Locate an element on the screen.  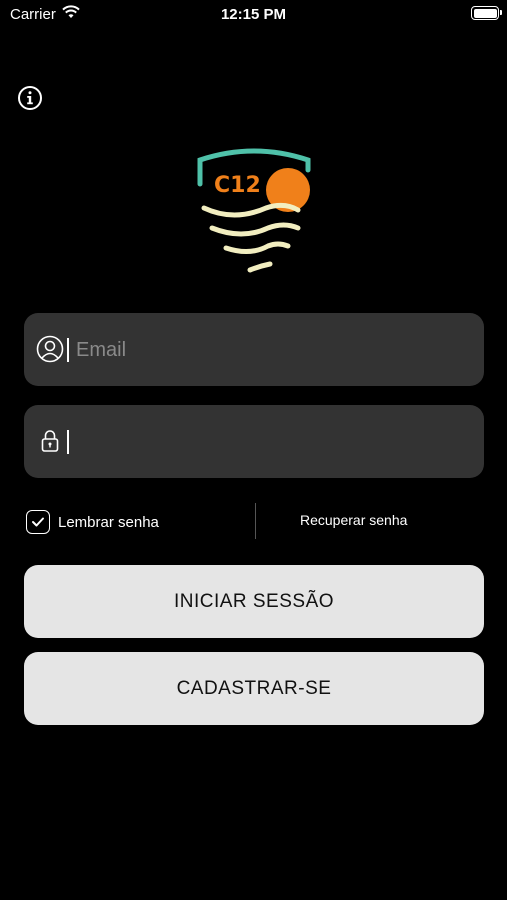
password-field-container is located at coordinates (254, 441).